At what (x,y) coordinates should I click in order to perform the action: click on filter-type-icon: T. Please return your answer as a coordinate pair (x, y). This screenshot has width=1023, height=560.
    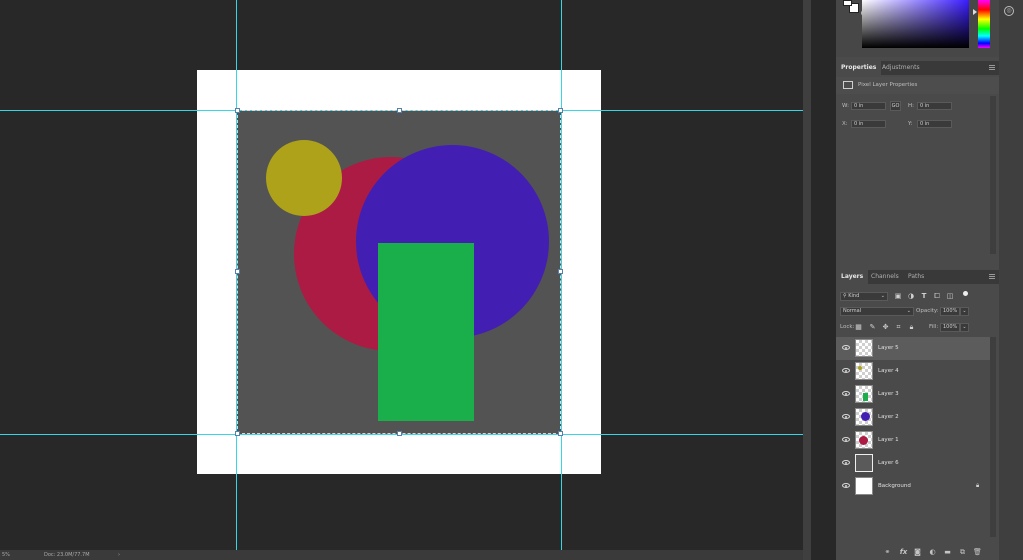
    Looking at the image, I should click on (924, 296).